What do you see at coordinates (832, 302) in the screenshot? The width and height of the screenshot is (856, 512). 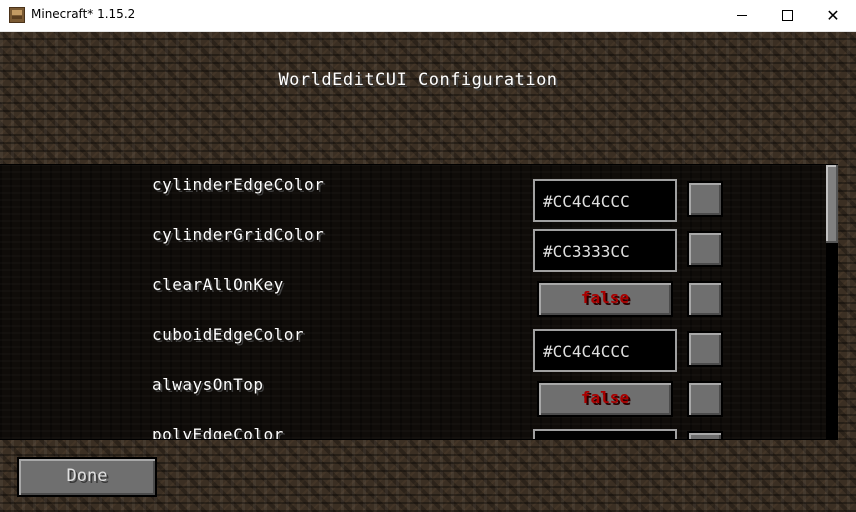 I see `options-scrollbar` at bounding box center [832, 302].